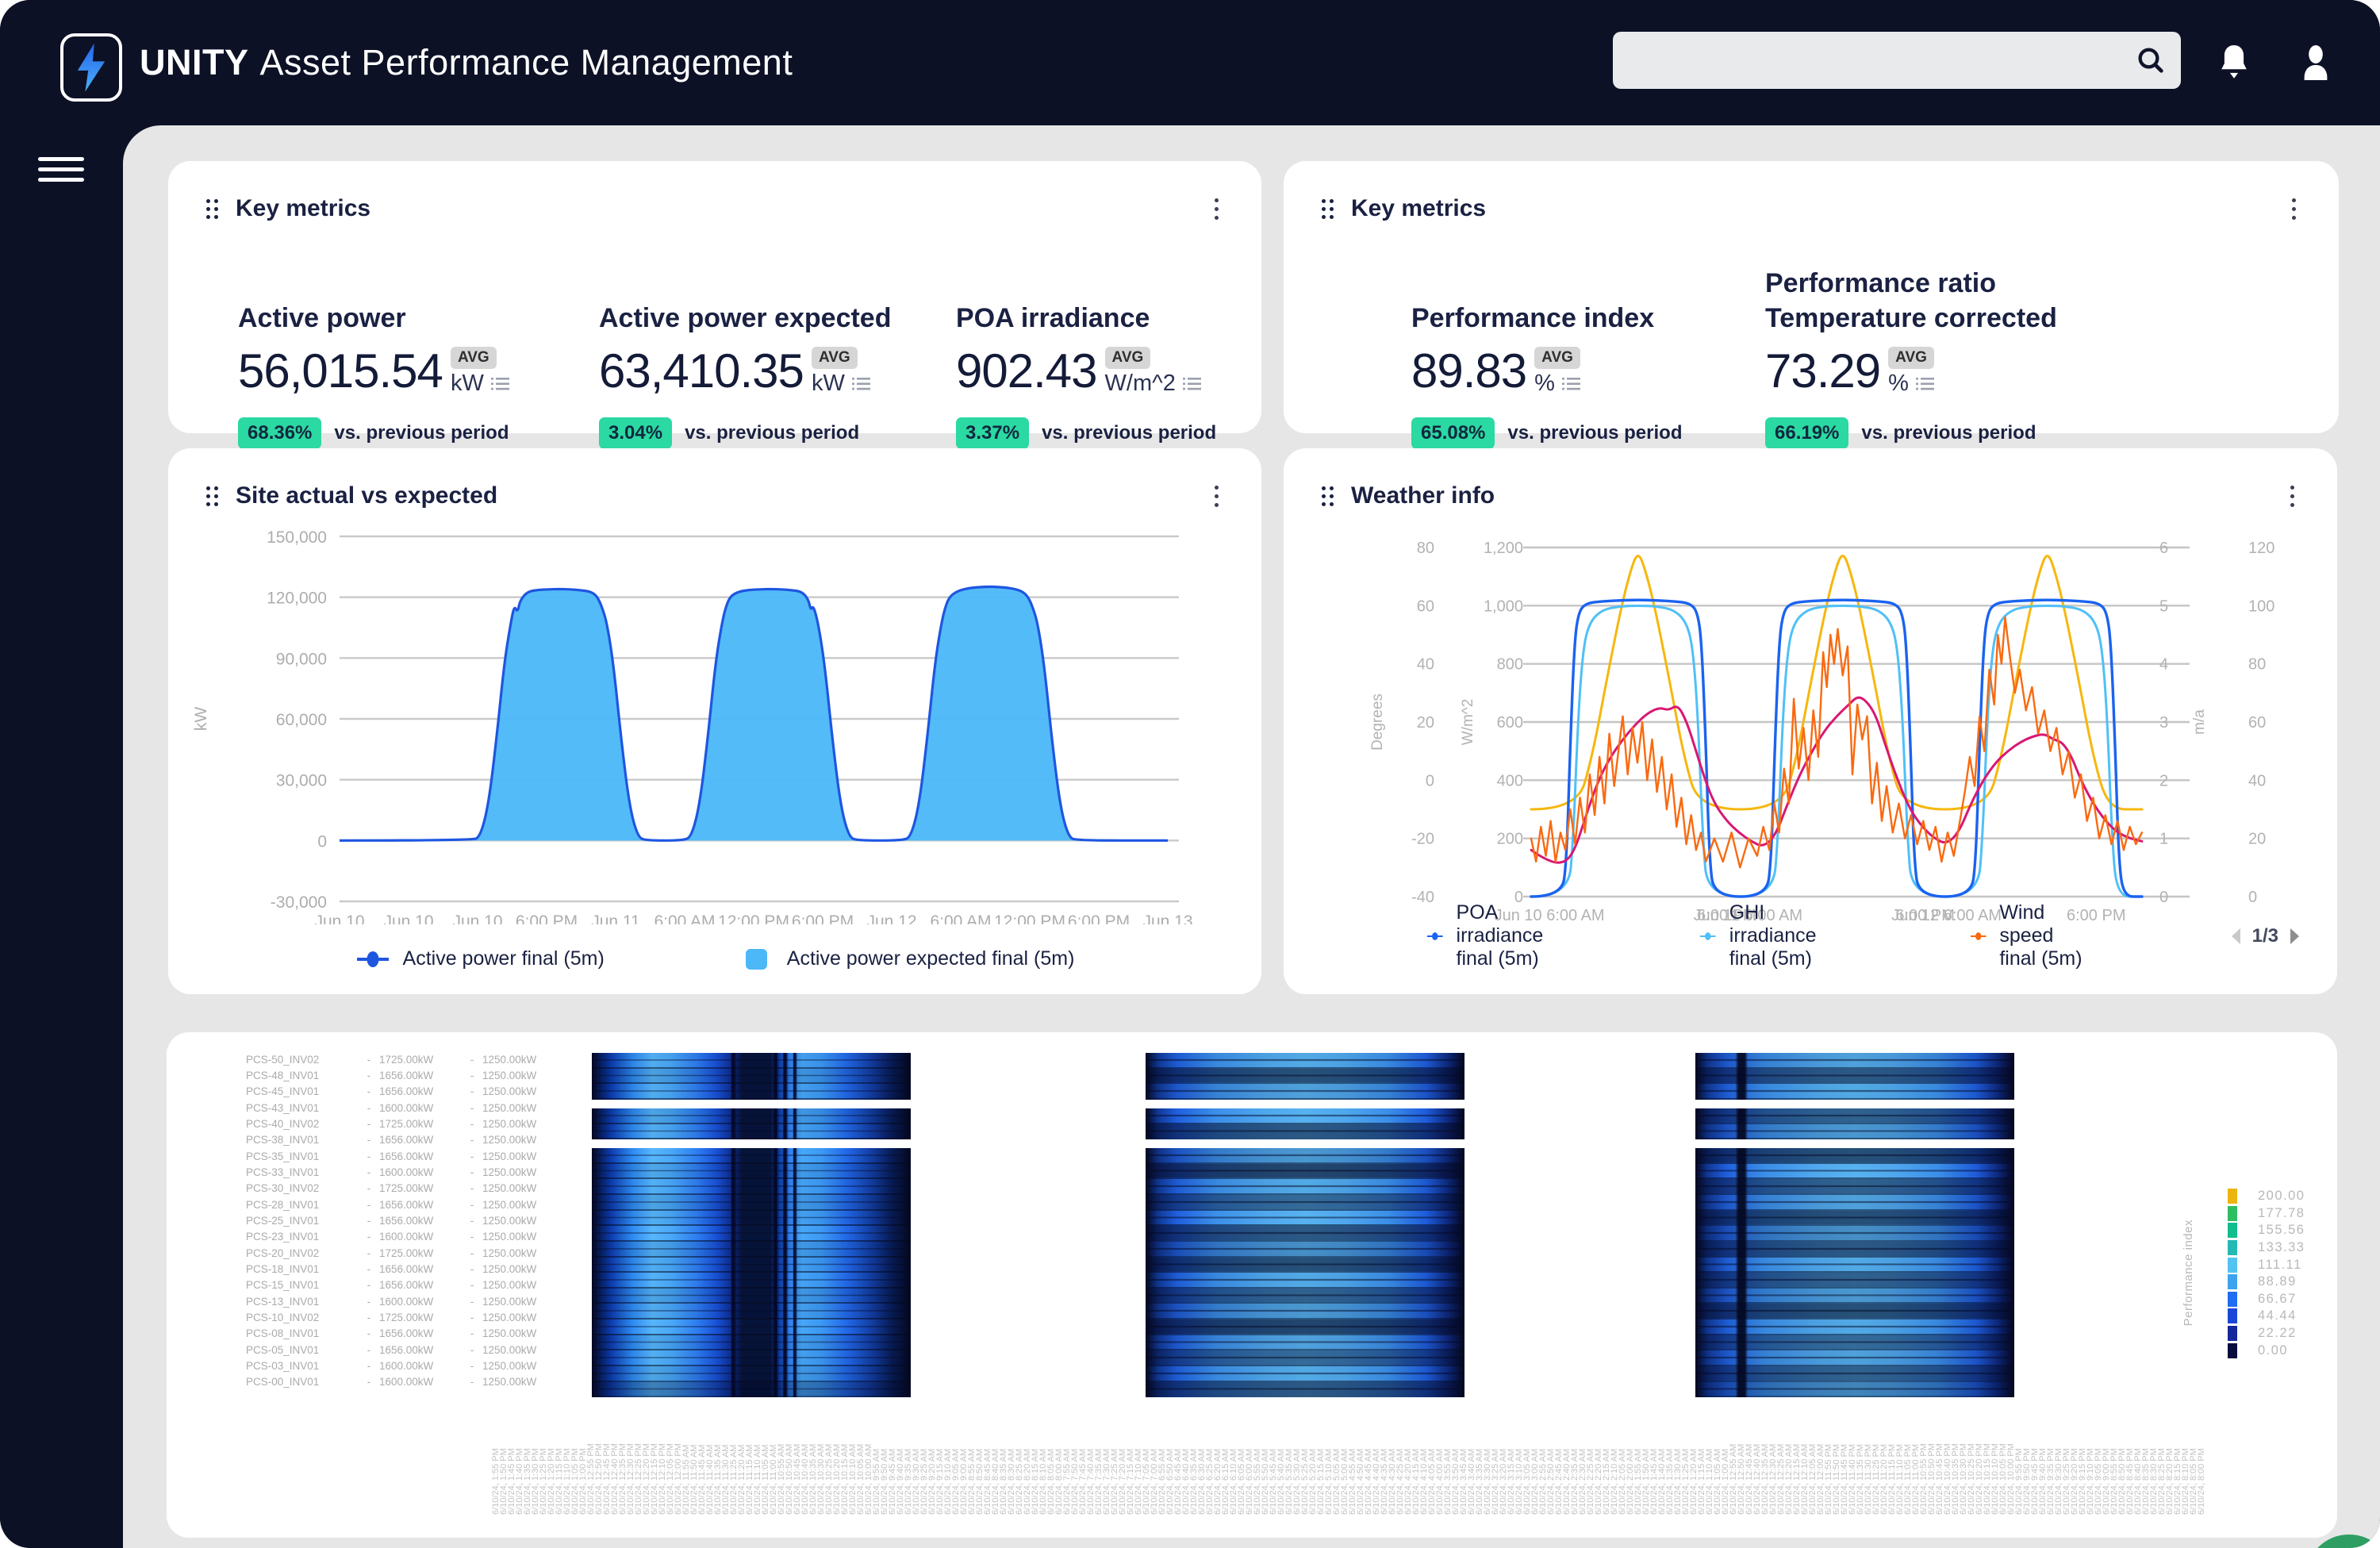  I want to click on app-logo, so click(91, 68).